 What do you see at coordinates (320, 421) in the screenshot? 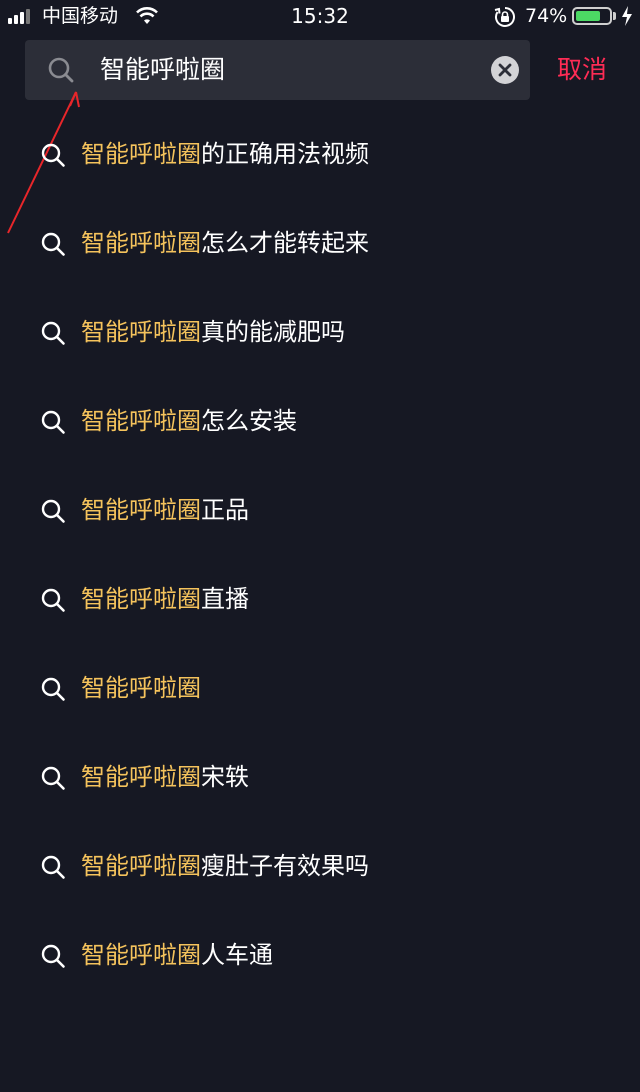
I see `suggestion-item: 智能呼啦圈怎么安装` at bounding box center [320, 421].